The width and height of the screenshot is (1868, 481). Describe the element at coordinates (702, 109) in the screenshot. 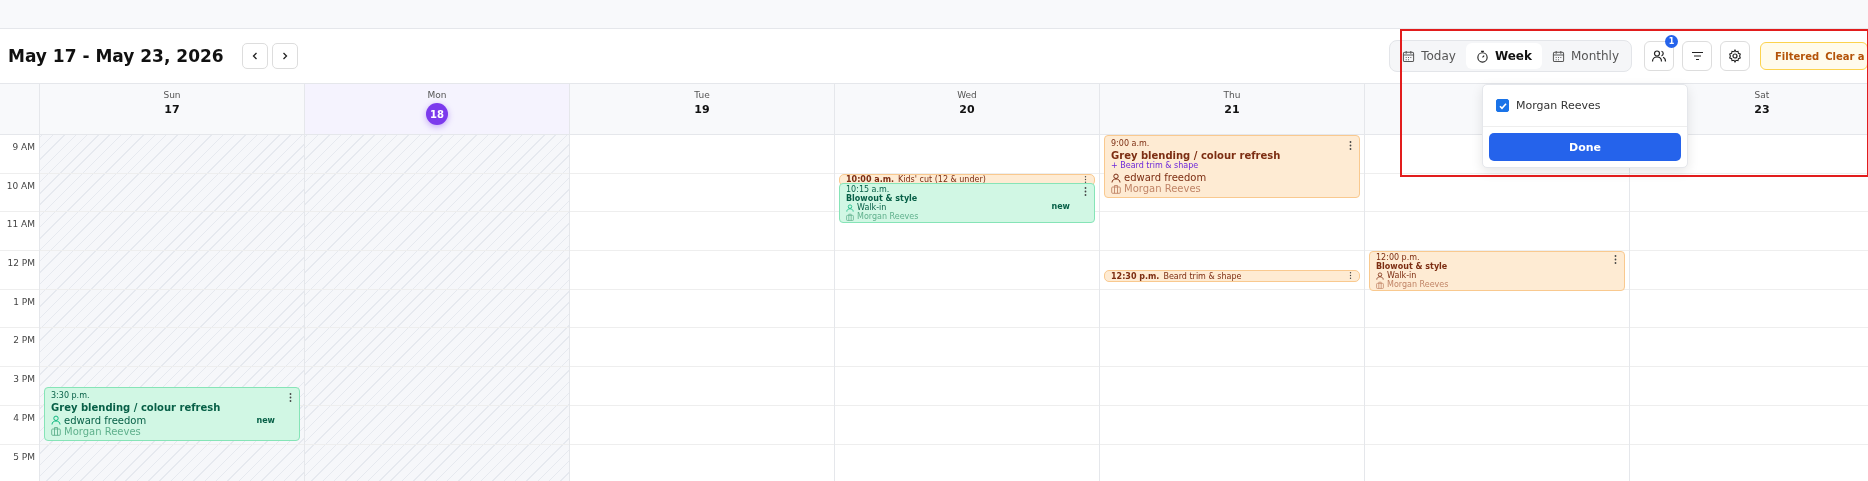

I see `day-date: 19` at that location.